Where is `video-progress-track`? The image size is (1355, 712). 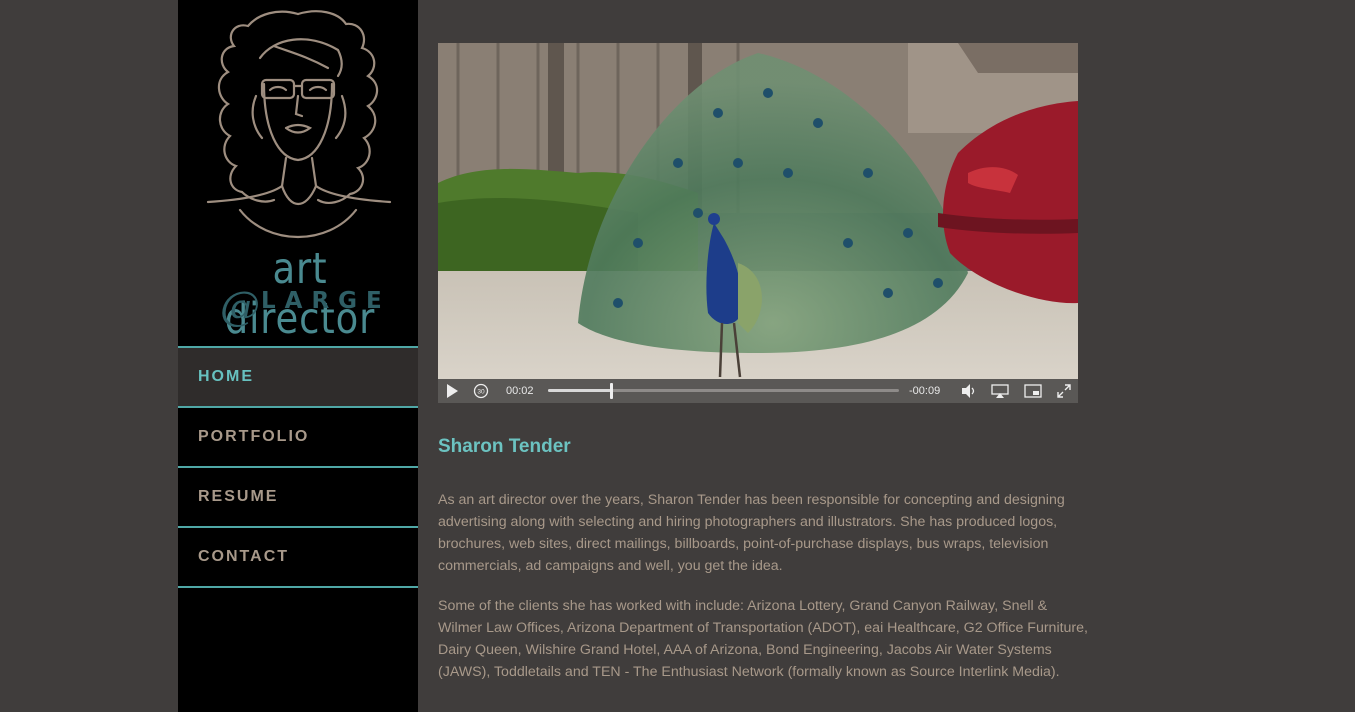 video-progress-track is located at coordinates (723, 391).